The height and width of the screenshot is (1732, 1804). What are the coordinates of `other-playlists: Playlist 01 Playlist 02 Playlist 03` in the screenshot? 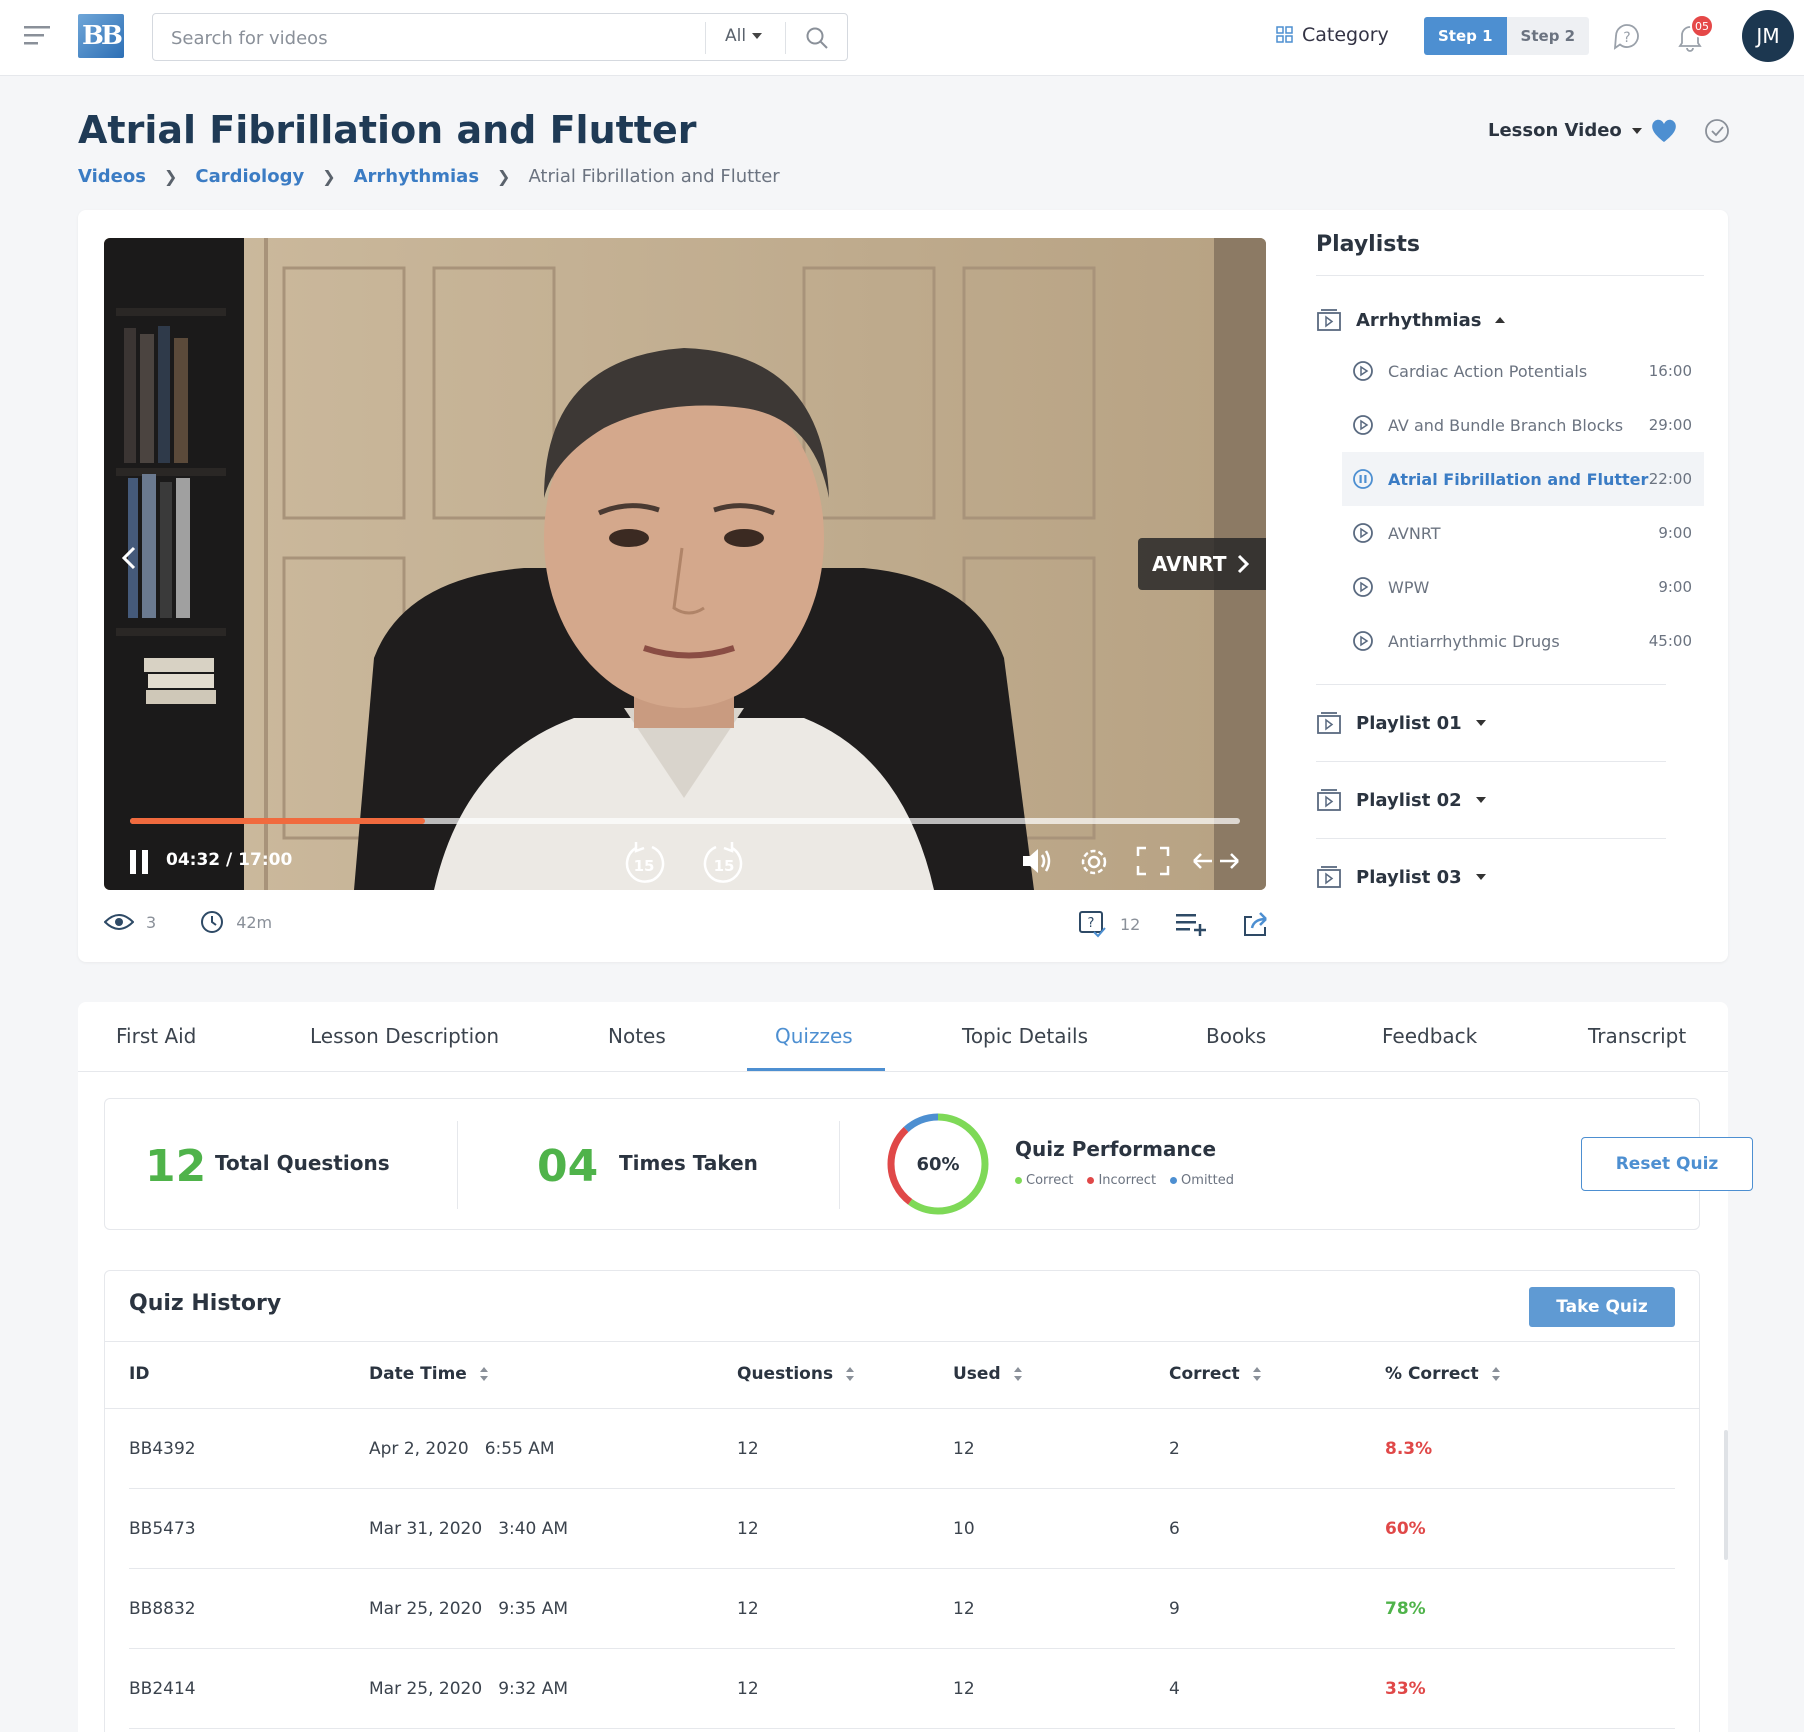 It's located at (1510, 800).